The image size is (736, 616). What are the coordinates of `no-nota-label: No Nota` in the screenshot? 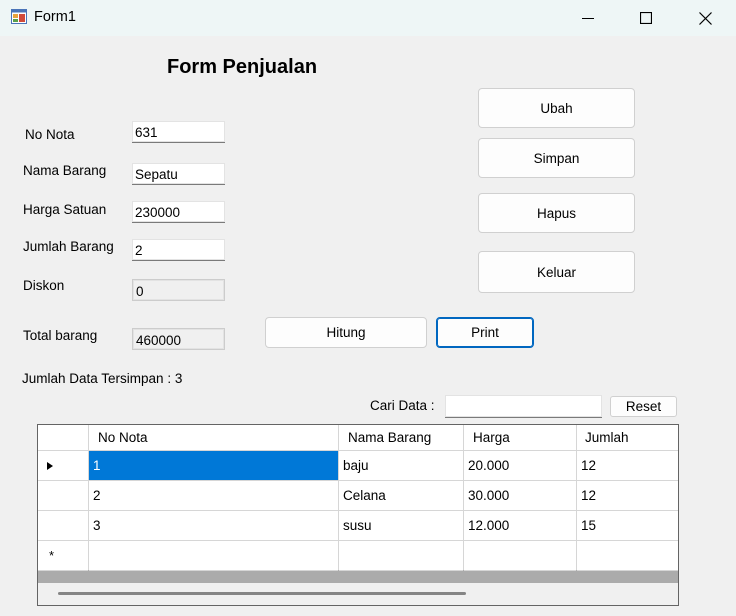 It's located at (50, 134).